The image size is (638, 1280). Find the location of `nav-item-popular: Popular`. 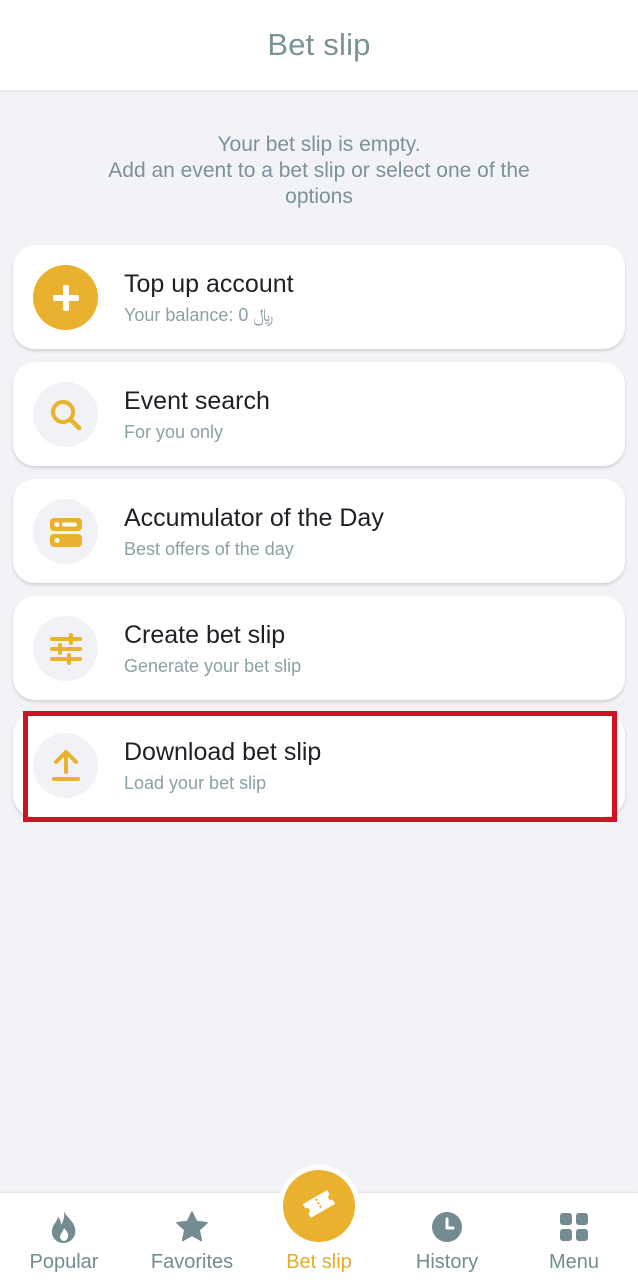

nav-item-popular: Popular is located at coordinates (64, 1236).